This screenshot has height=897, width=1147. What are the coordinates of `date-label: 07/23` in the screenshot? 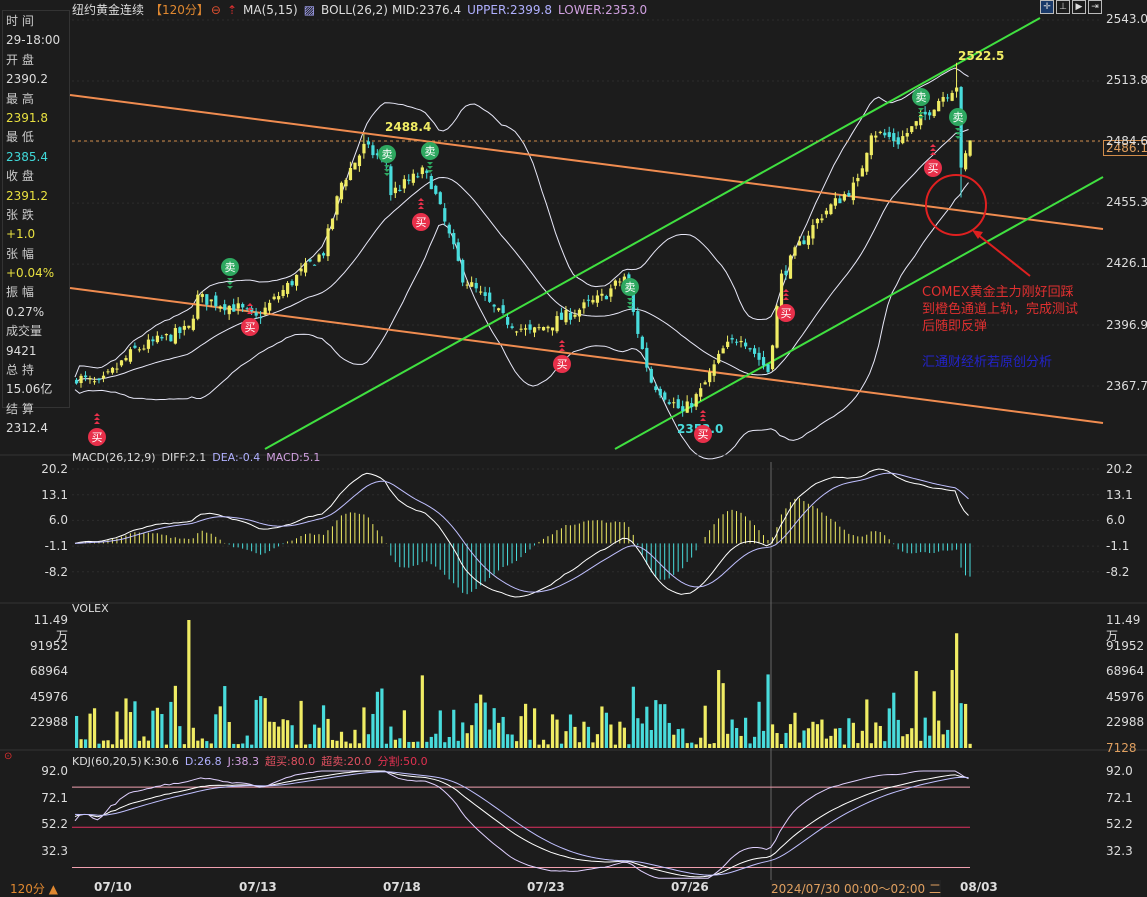 It's located at (546, 887).